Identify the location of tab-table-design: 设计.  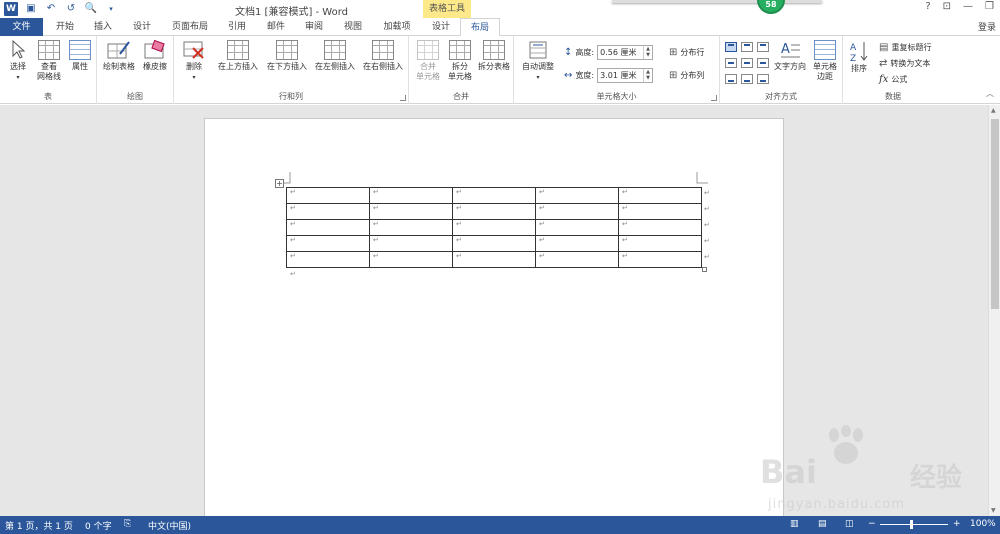
(441, 27).